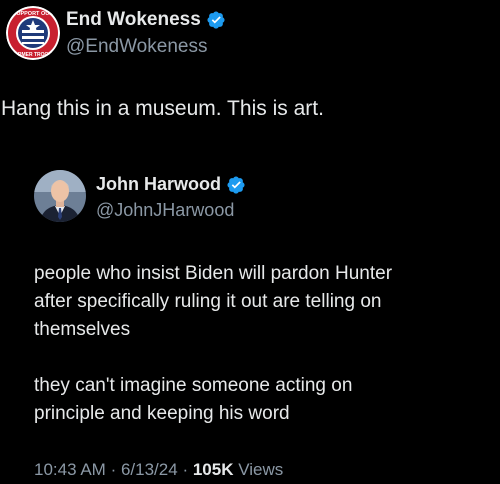 This screenshot has height=484, width=500. I want to click on support-our-former-troops-emblem-icon: SUPPORT OUR FORMER TROOPS, so click(33, 33).